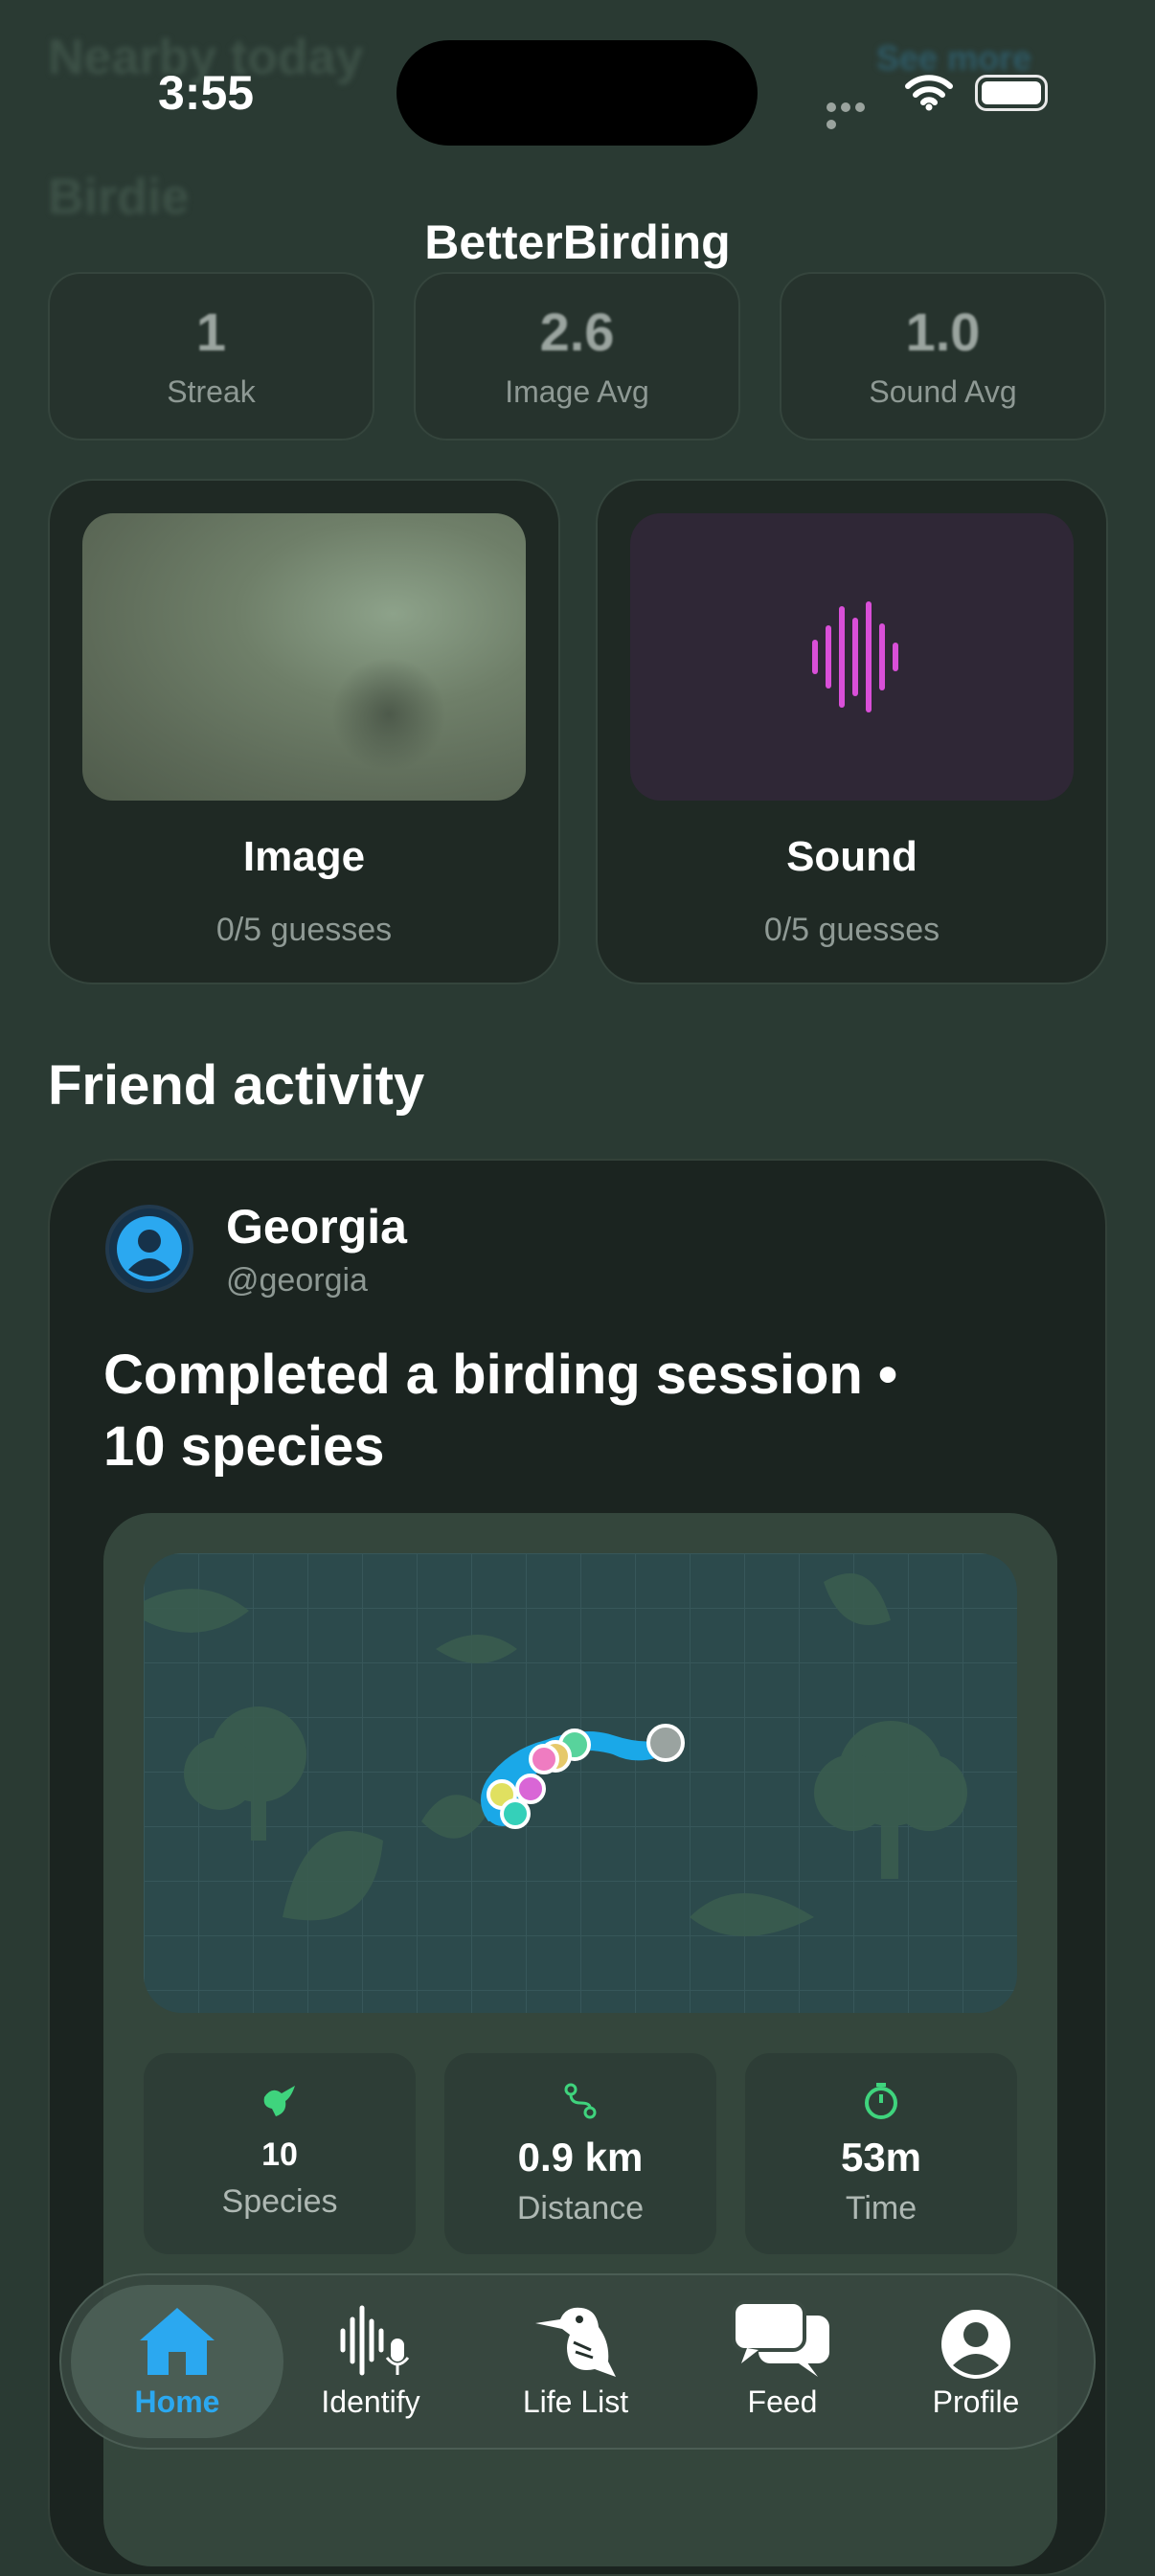  I want to click on sound-game-card: Sound 0/5 guesses, so click(852, 731).